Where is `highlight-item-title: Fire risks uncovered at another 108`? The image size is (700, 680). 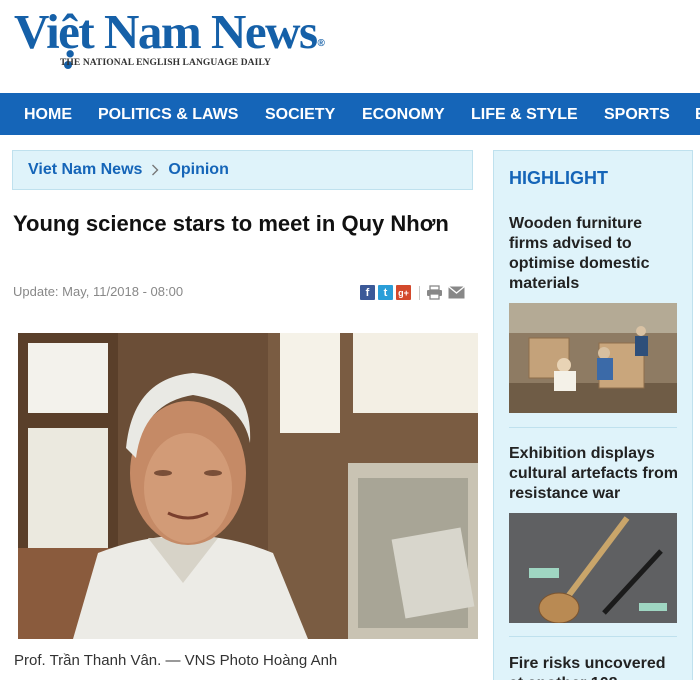 highlight-item-title: Fire risks uncovered at another 108 is located at coordinates (595, 667).